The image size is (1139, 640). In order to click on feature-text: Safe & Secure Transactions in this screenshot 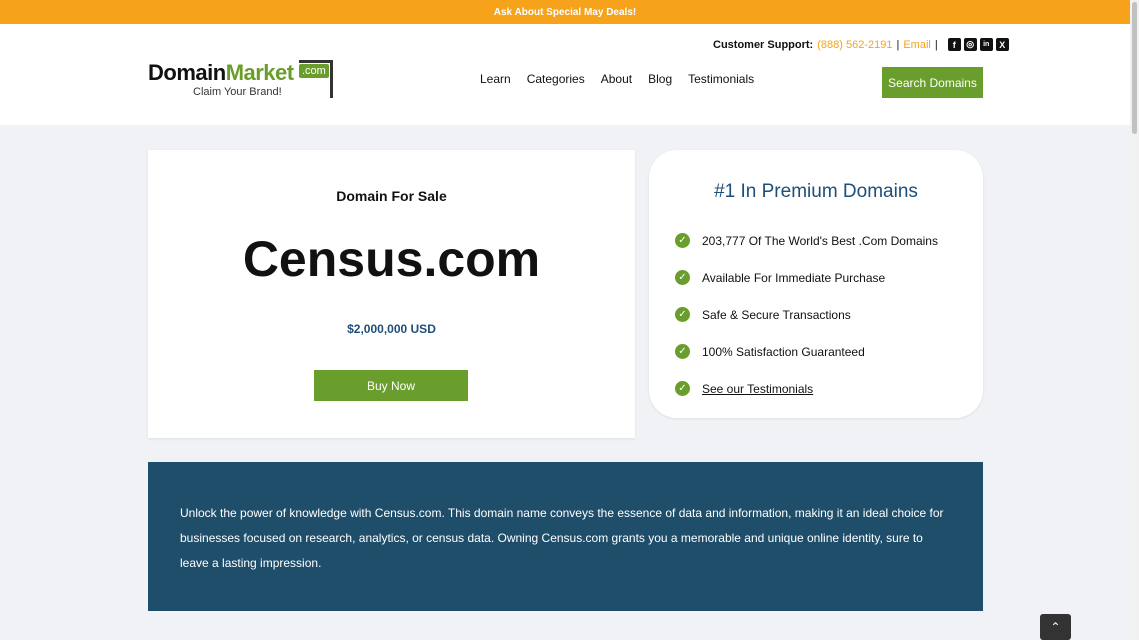, I will do `click(776, 314)`.